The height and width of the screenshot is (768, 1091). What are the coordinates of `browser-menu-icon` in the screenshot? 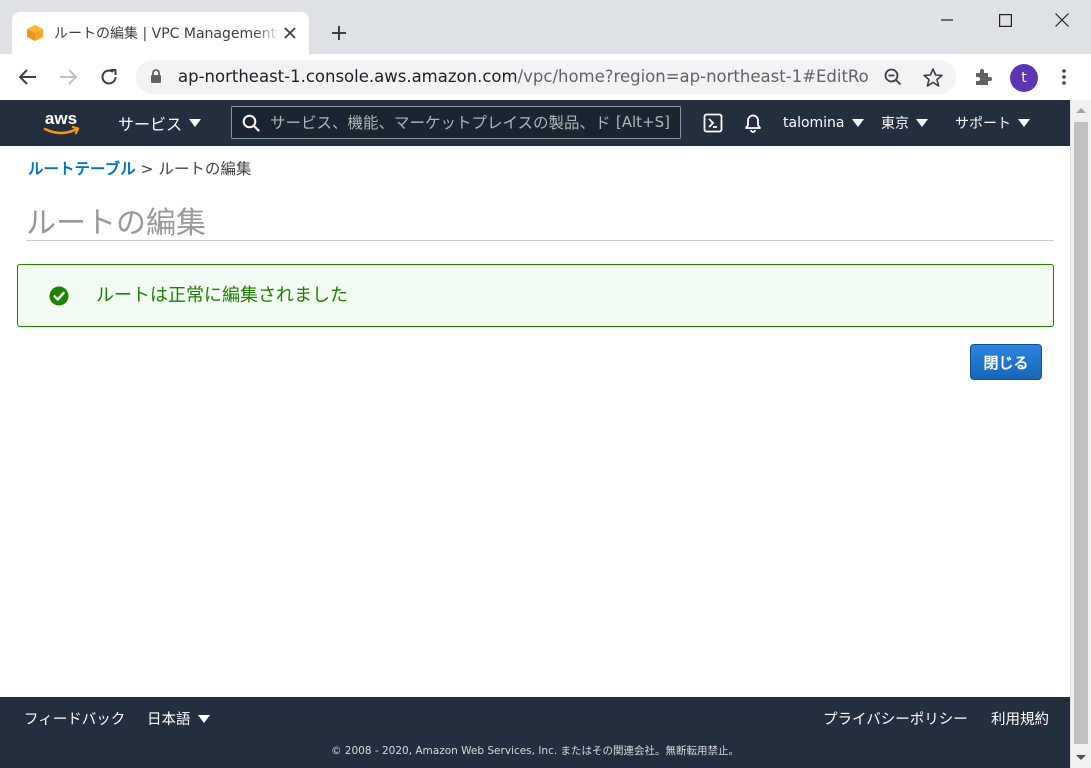 It's located at (1064, 77).